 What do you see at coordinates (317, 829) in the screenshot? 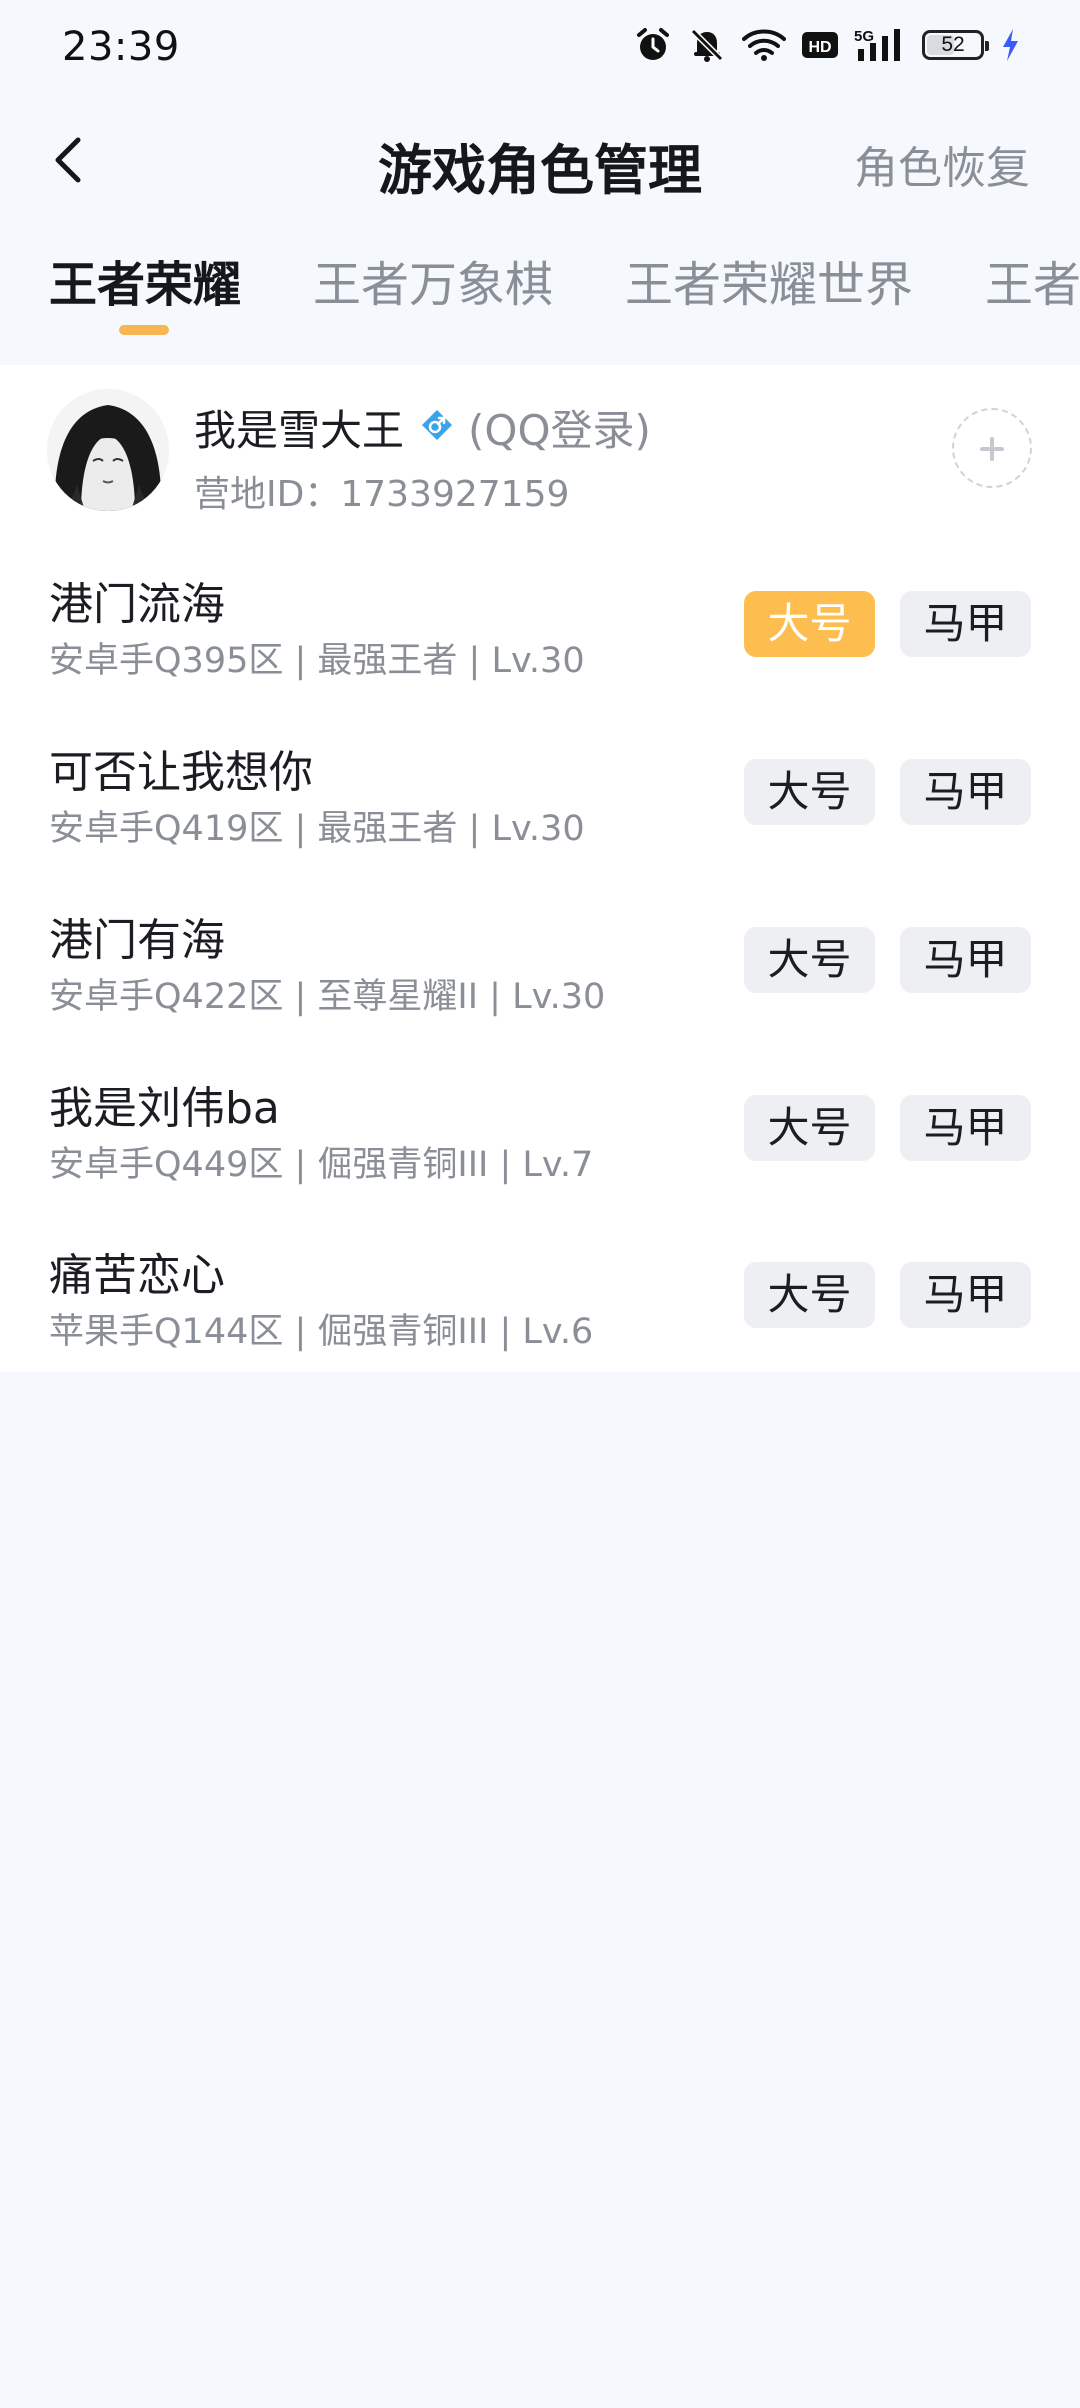
I see `role-info: 安卓手Q419区 | 最强王者 | Lv.30` at bounding box center [317, 829].